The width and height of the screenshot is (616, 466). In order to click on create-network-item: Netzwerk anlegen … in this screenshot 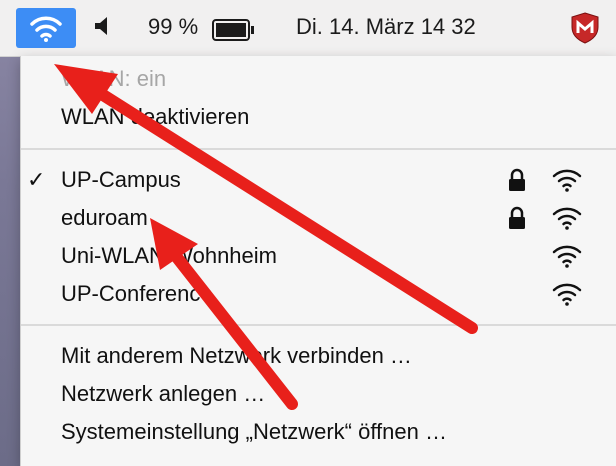, I will do `click(318, 394)`.